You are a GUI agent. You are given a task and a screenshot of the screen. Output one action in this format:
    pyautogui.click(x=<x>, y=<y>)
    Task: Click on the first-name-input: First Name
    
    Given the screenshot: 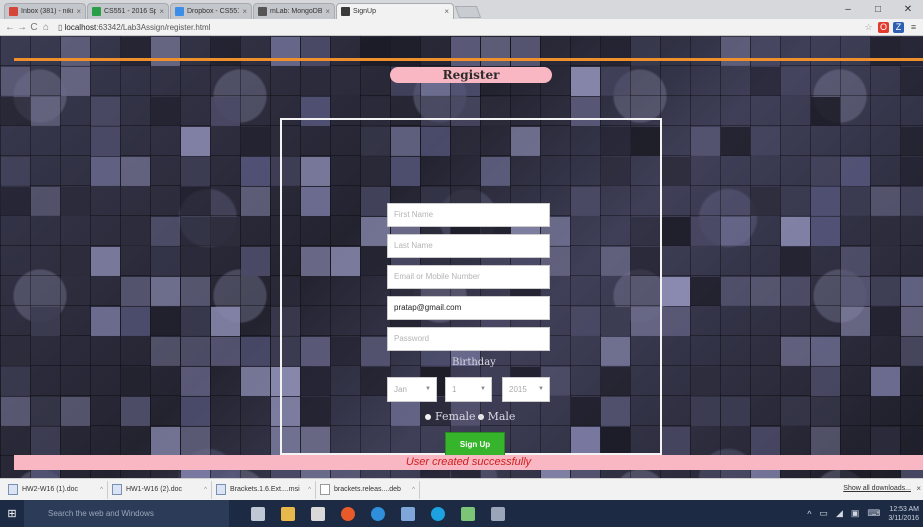 What is the action you would take?
    pyautogui.click(x=468, y=215)
    